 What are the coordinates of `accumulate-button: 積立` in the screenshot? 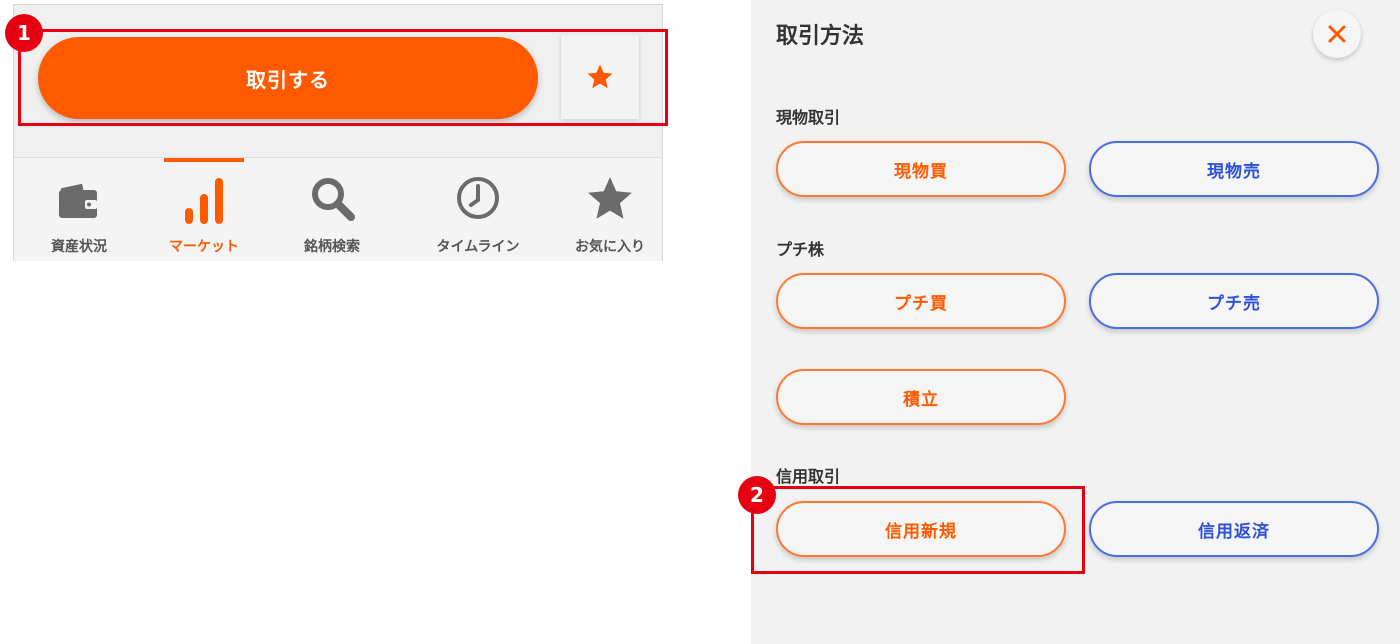 It's located at (921, 397).